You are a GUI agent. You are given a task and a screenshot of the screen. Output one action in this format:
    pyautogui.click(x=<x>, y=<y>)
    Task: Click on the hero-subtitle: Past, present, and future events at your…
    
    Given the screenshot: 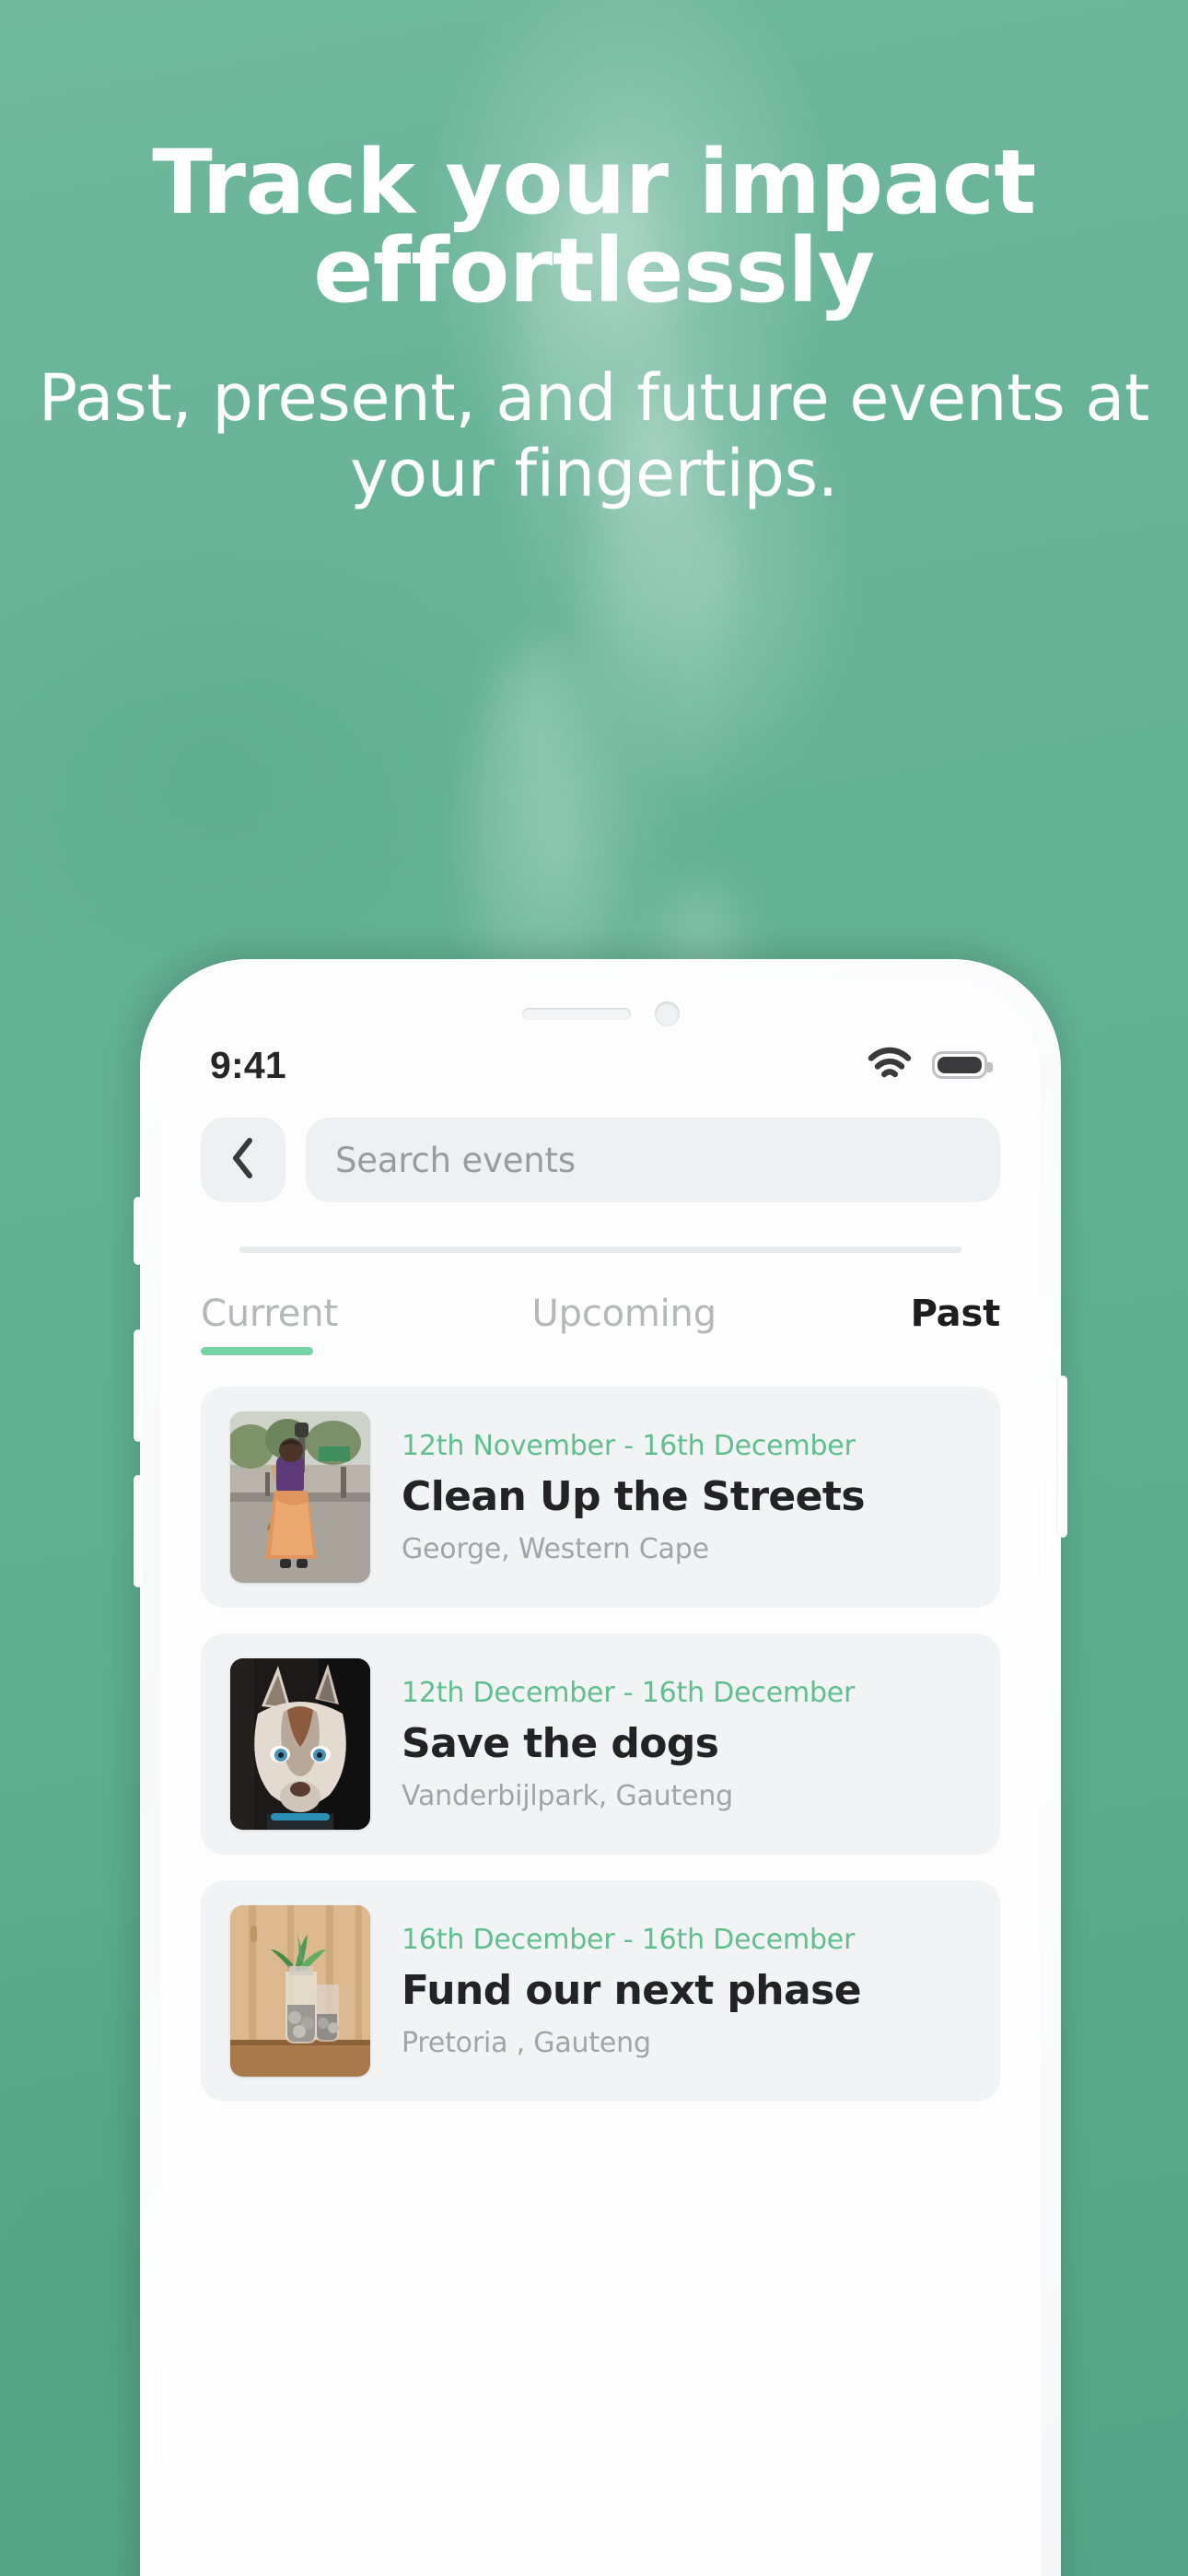 What is the action you would take?
    pyautogui.click(x=594, y=435)
    